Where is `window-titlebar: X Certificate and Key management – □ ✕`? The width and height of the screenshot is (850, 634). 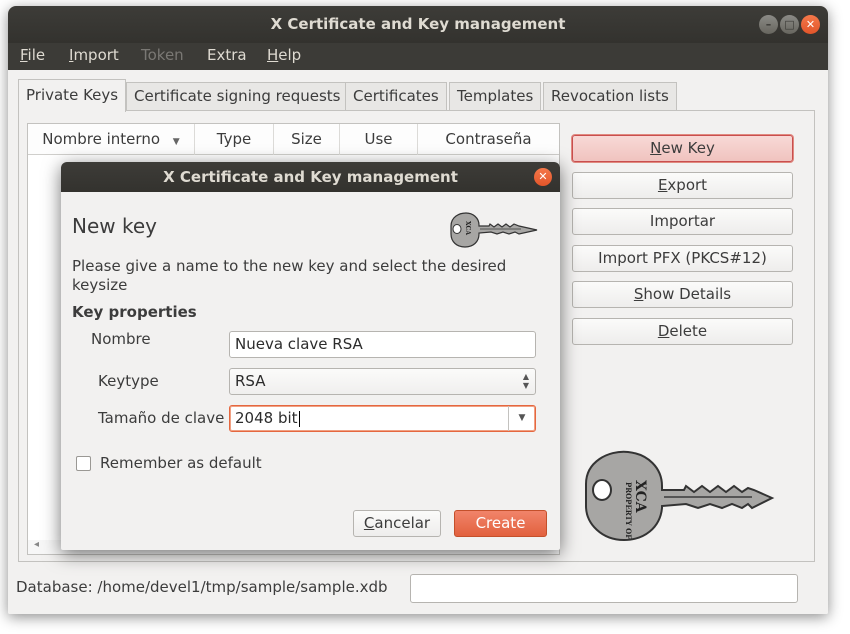 window-titlebar: X Certificate and Key management – □ ✕ is located at coordinates (418, 24).